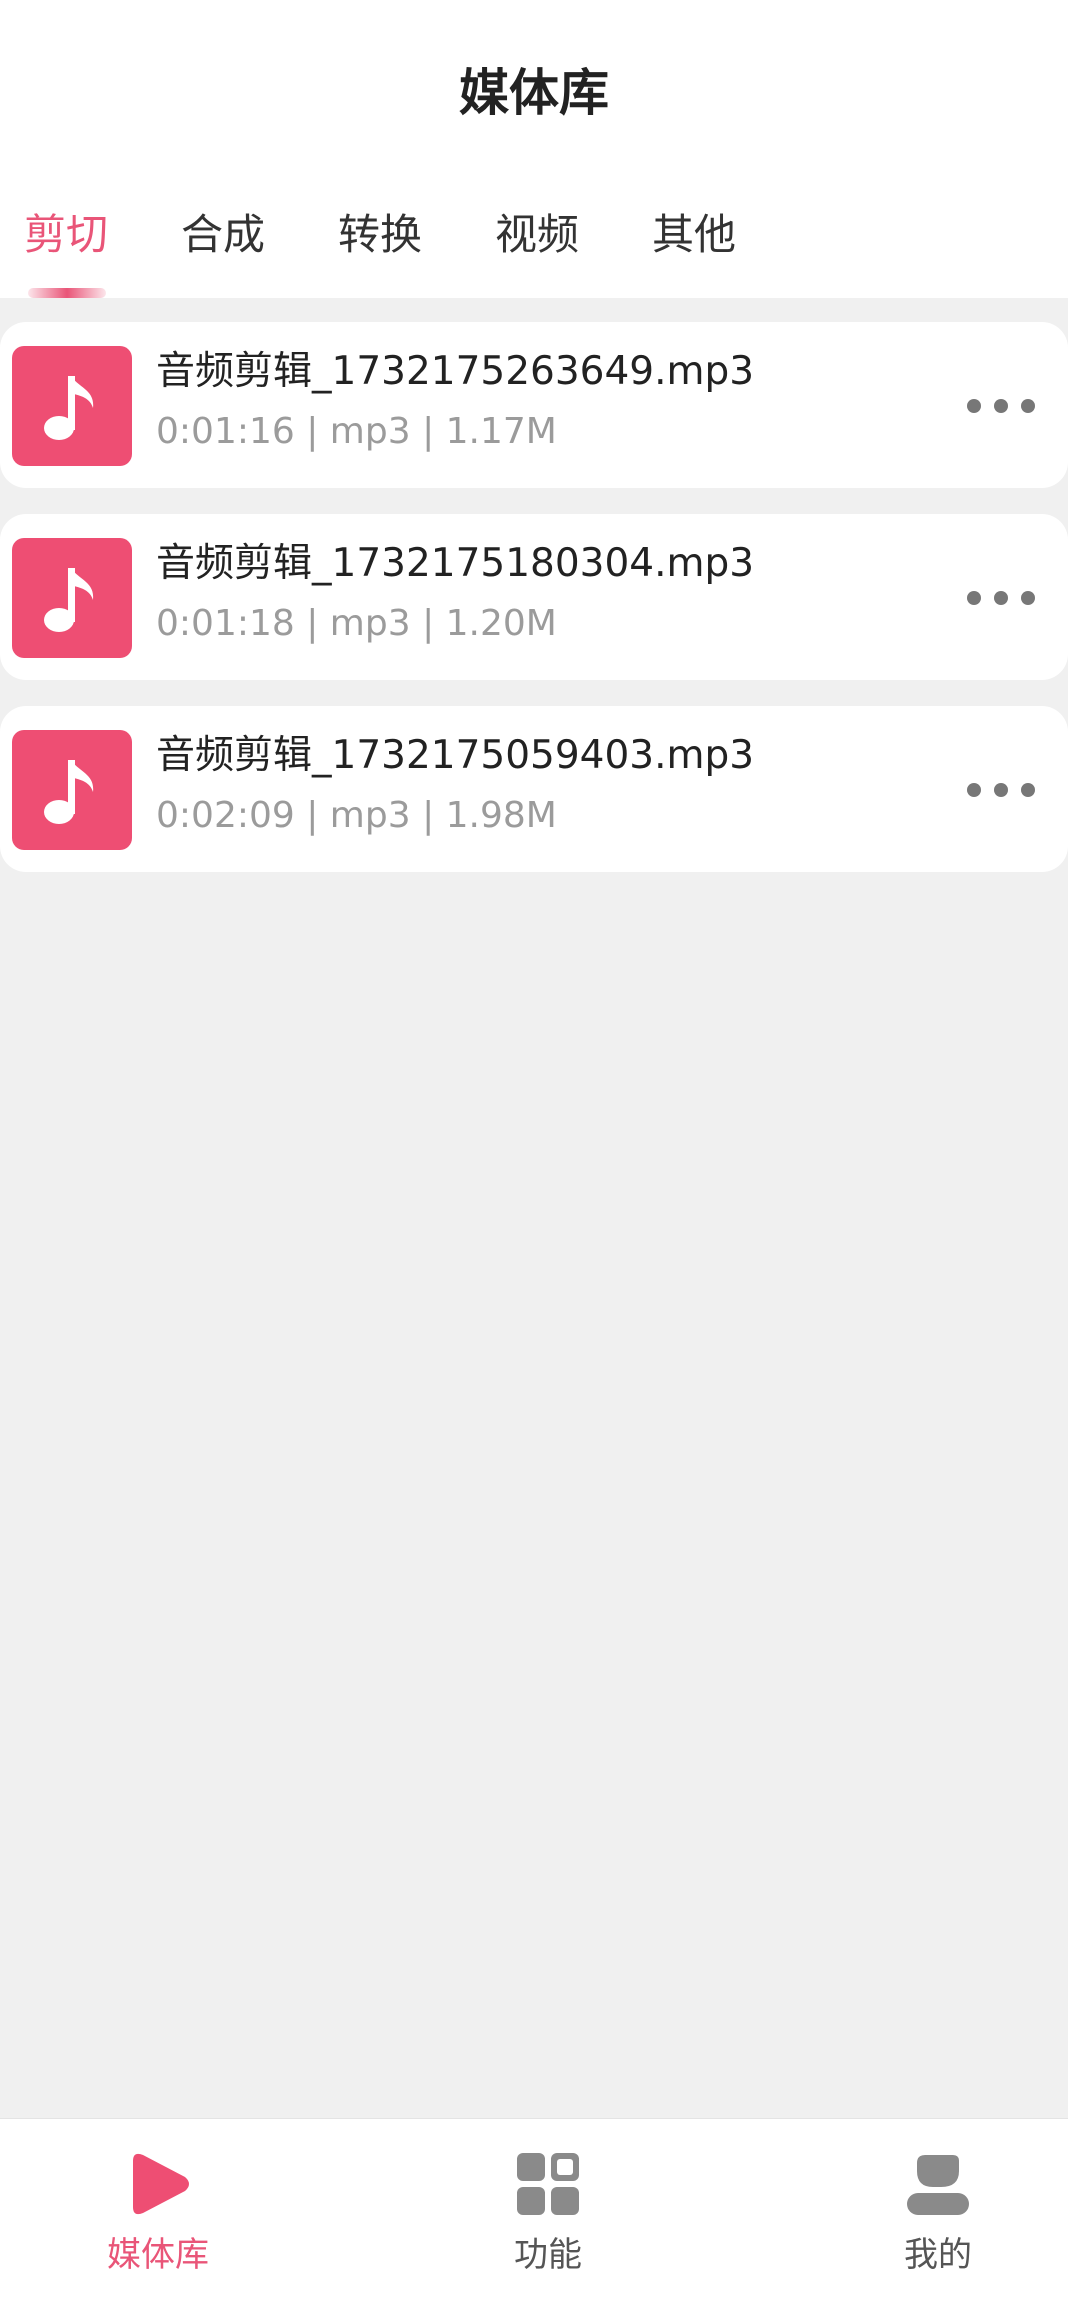 The image size is (1068, 2311). I want to click on user-icon, so click(938, 2185).